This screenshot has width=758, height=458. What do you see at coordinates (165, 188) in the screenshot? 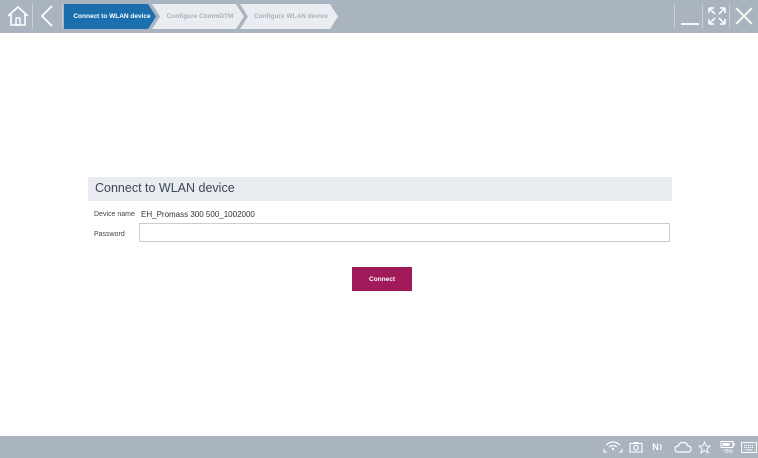
I see `page-title: Connect to WLAN device` at bounding box center [165, 188].